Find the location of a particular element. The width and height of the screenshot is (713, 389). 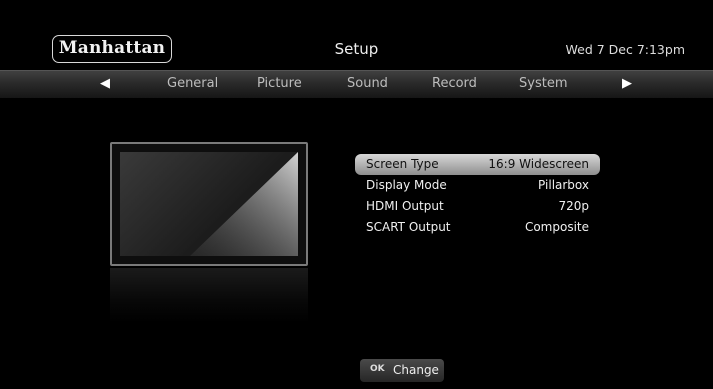

screen-preview-display is located at coordinates (209, 204).